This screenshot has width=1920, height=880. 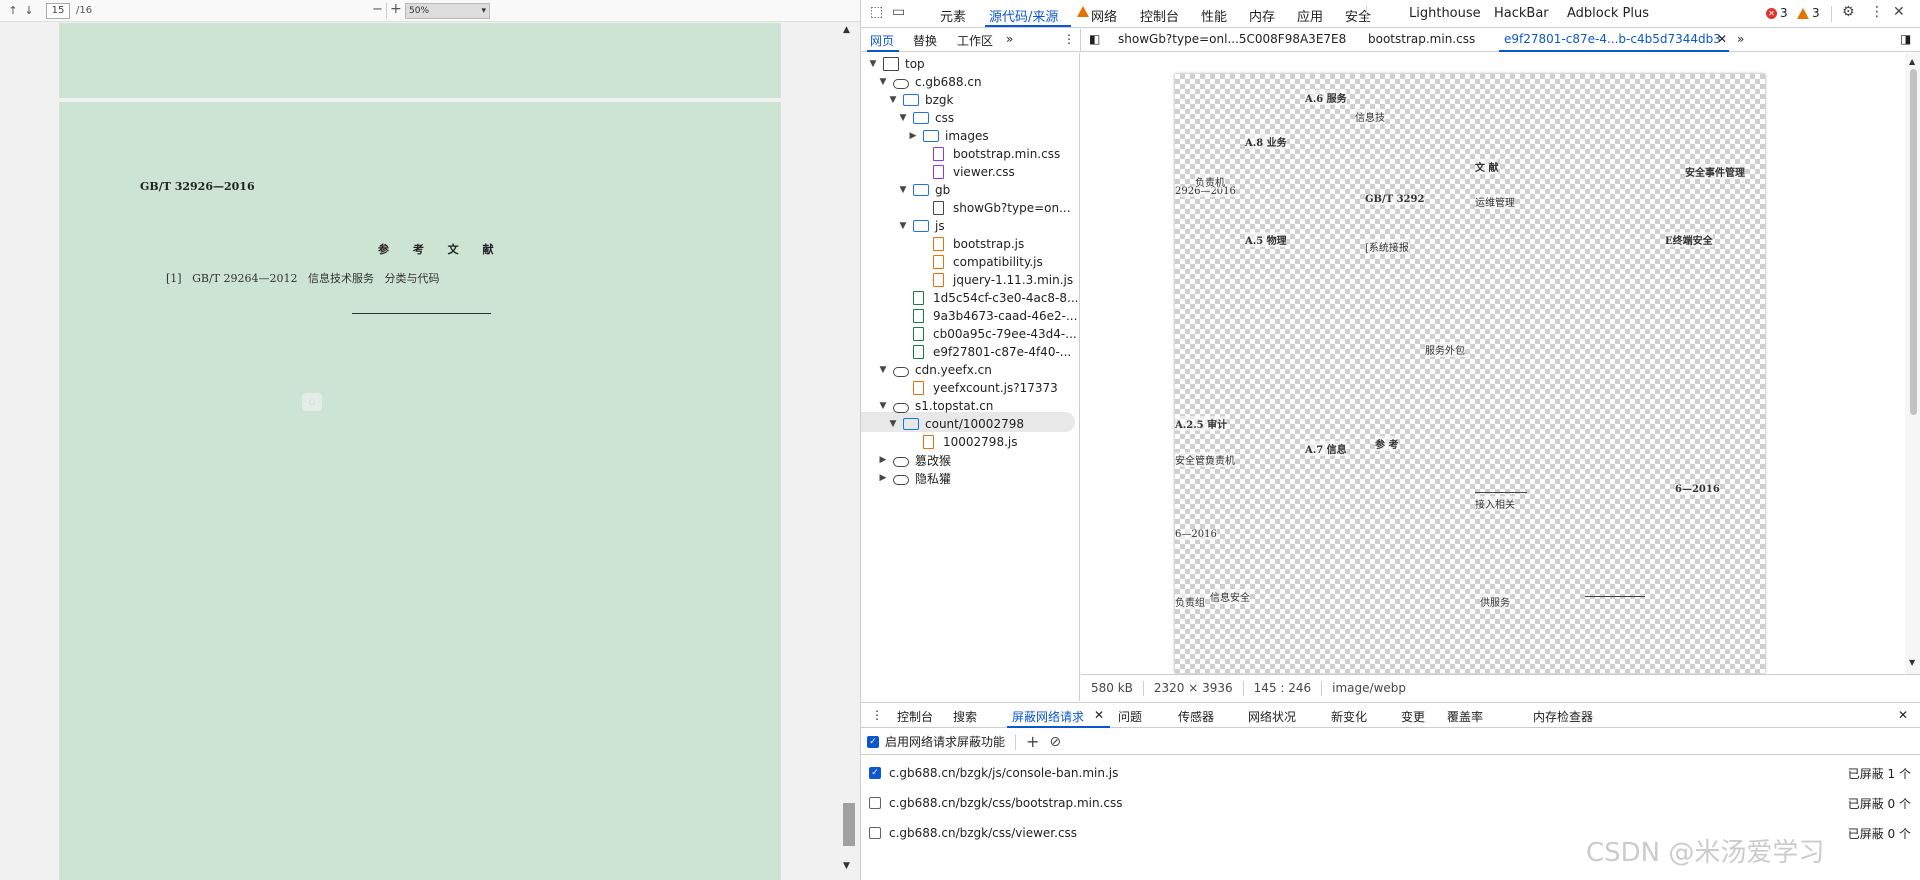 I want to click on preview-text-fragment: 安全事件管理, so click(x=1715, y=171).